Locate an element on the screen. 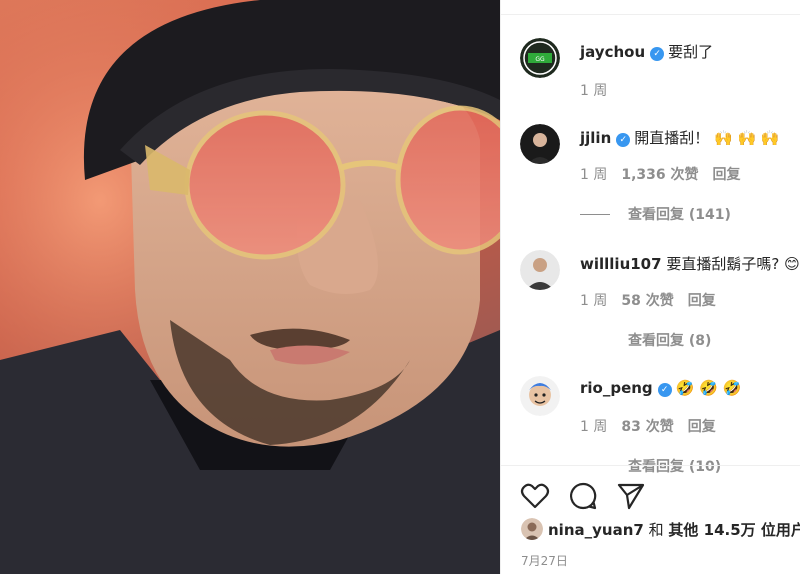  actions-divider is located at coordinates (650, 465).